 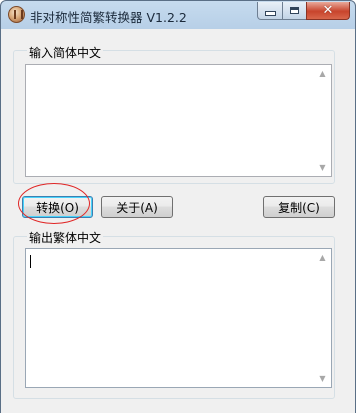 I want to click on input-scrollbar: ▲ ▼, so click(x=322, y=120).